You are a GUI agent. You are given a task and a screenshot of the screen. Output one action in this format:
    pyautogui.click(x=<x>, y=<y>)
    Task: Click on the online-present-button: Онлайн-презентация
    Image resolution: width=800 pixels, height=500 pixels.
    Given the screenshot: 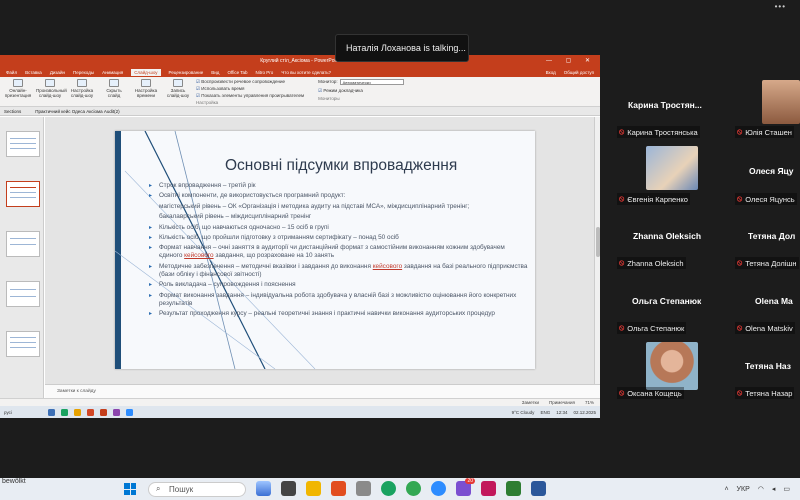 What is the action you would take?
    pyautogui.click(x=18, y=88)
    